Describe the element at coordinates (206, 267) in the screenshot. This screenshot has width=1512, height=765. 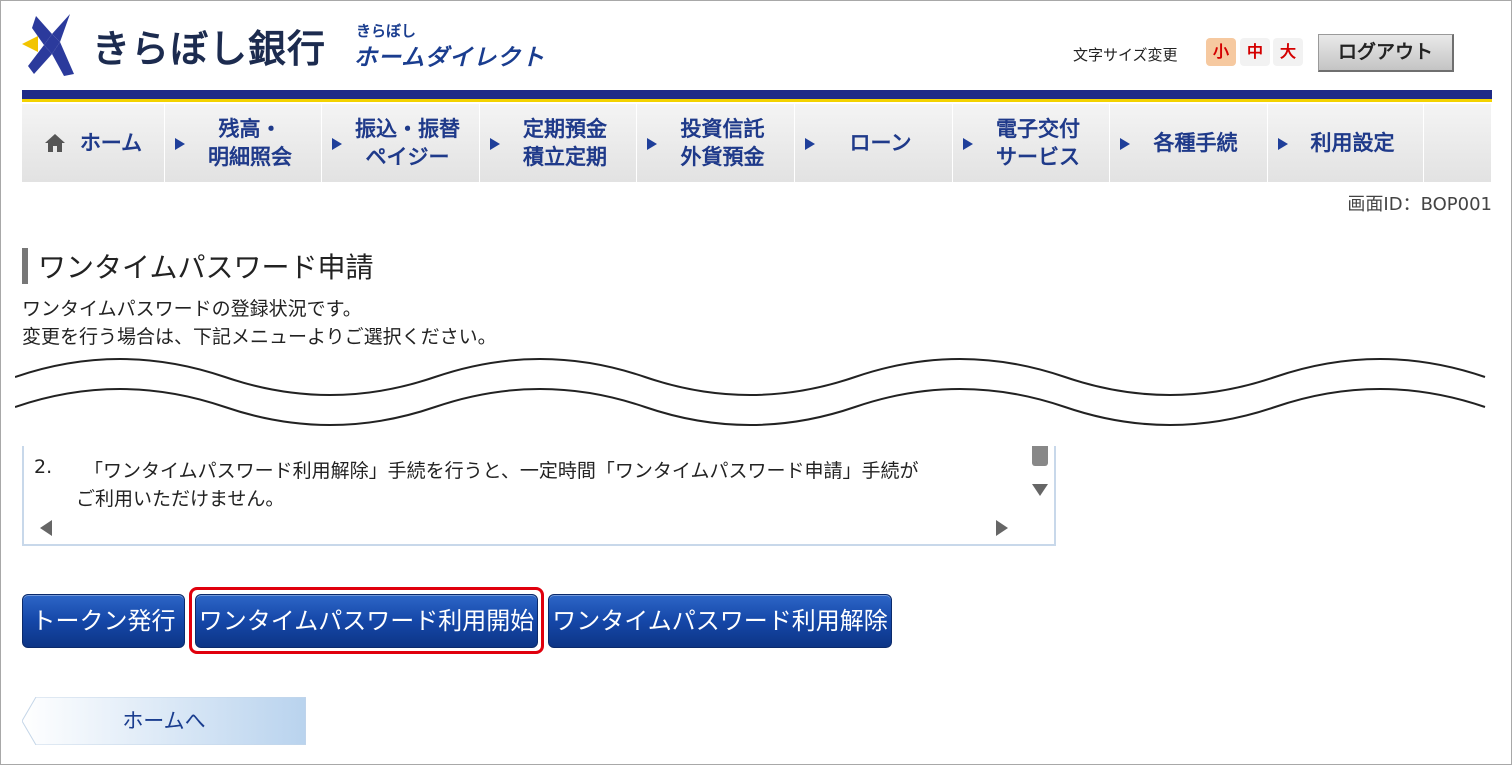
I see `page-title: ワンタイムパスワード申請` at that location.